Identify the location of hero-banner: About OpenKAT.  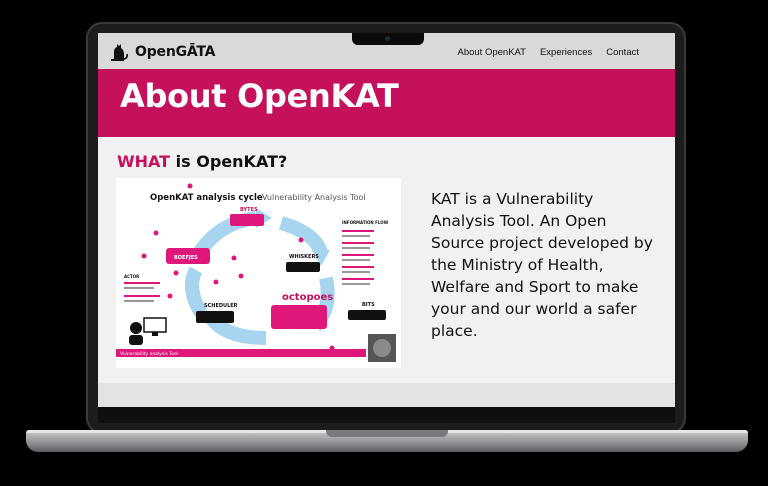
(386, 103).